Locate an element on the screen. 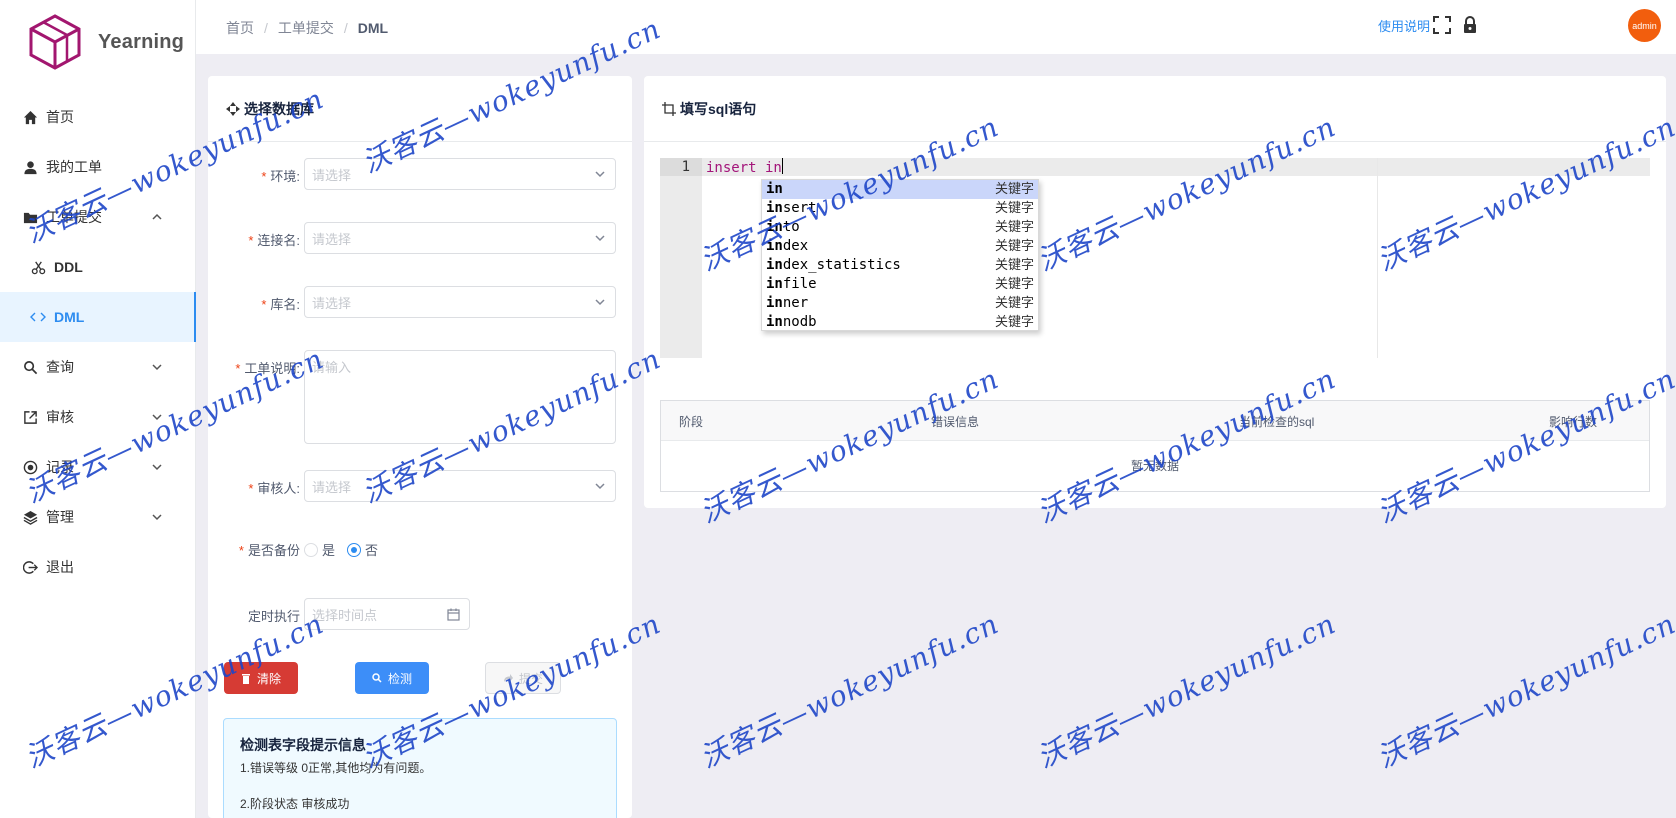  sidebar-item-home: 首页 is located at coordinates (98, 117).